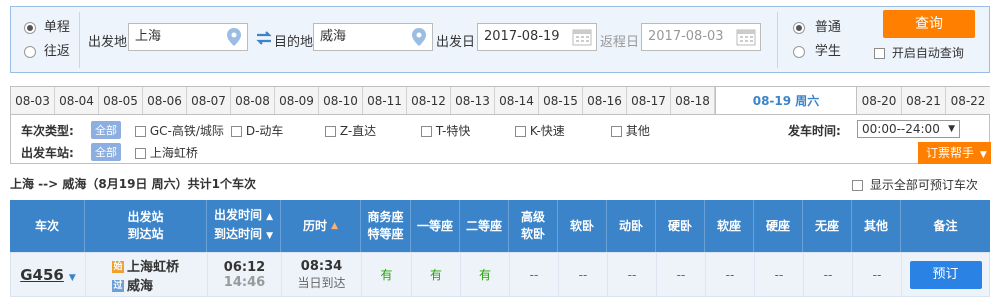 The height and width of the screenshot is (307, 993). I want to click on col-station-to: 到达站, so click(145, 234).